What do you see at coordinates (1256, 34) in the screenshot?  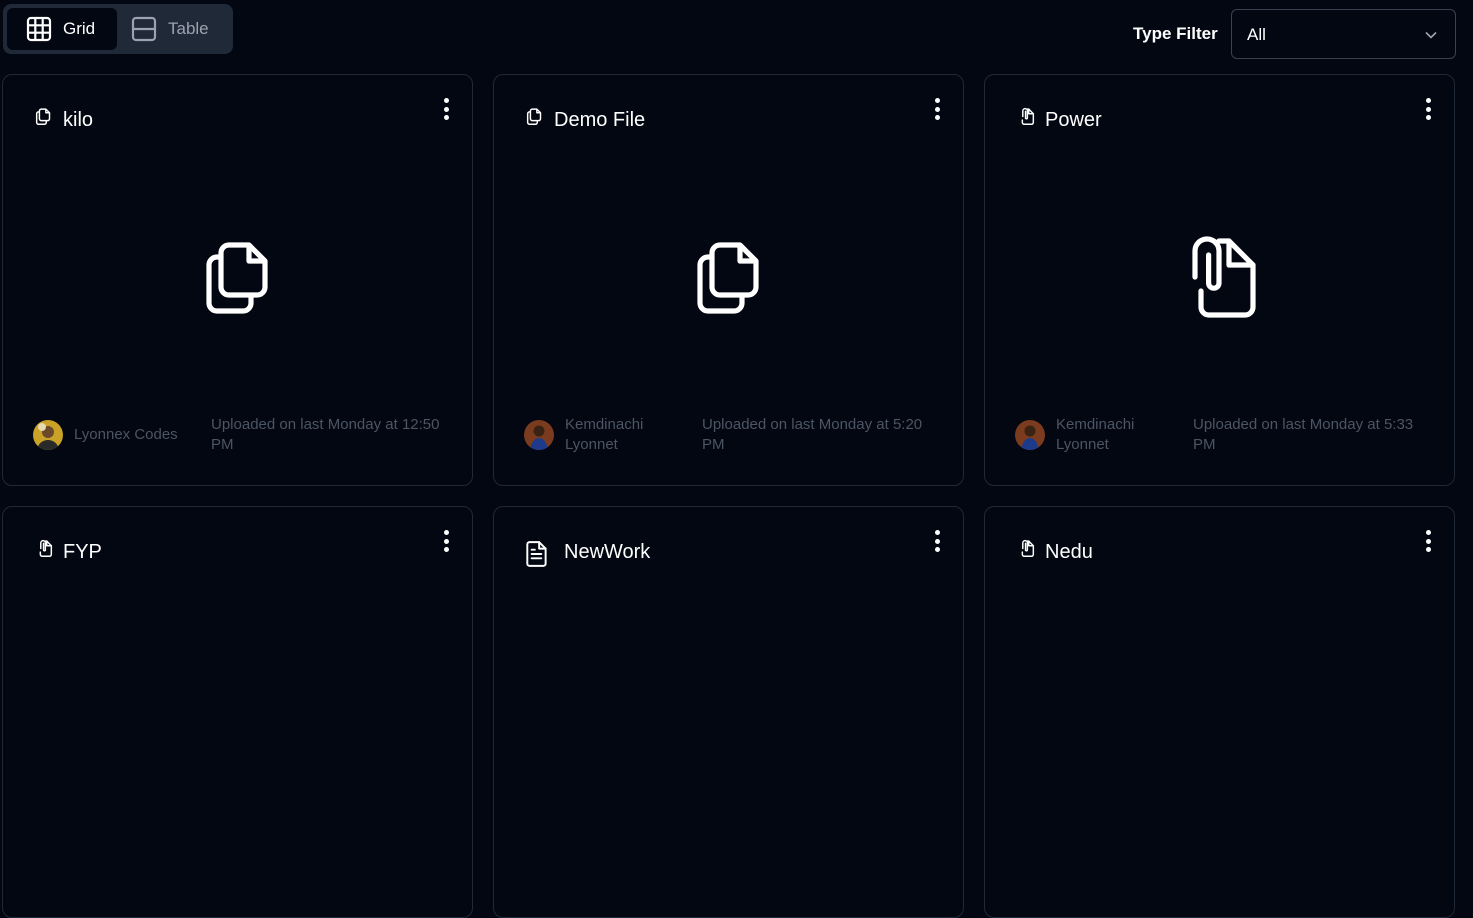 I see `type-filter-value: All` at bounding box center [1256, 34].